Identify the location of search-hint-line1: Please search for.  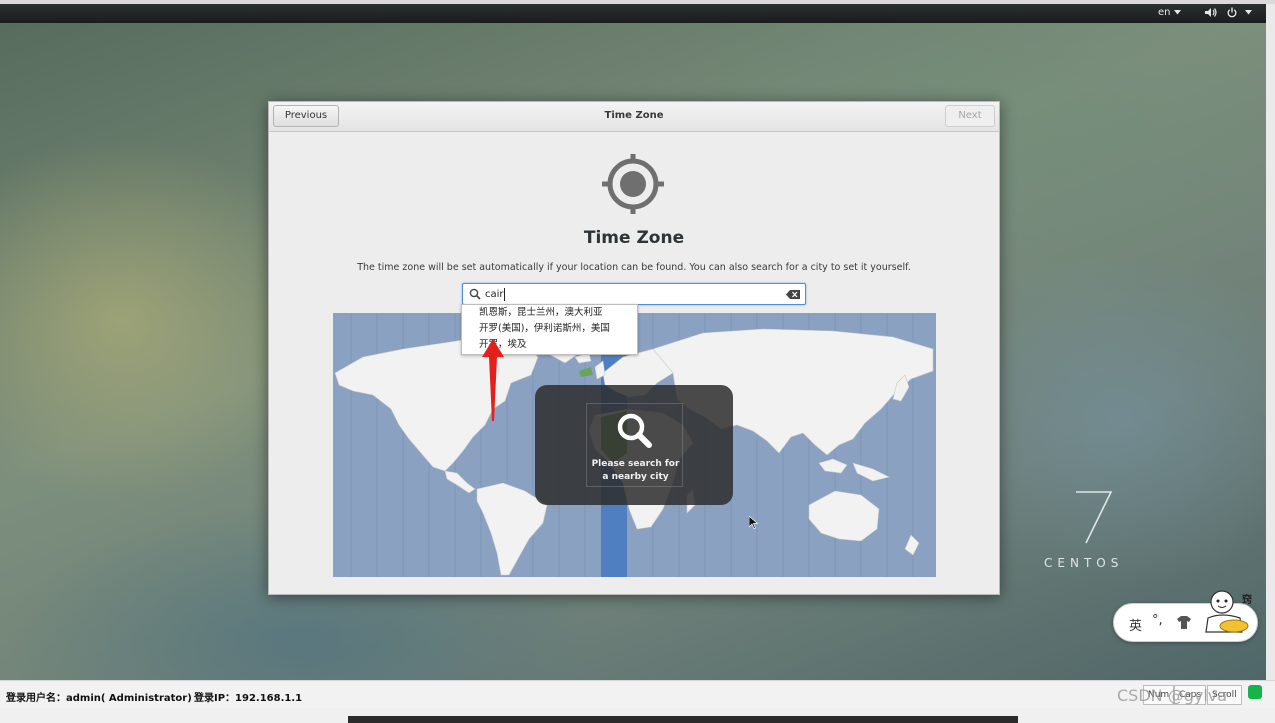
(635, 464).